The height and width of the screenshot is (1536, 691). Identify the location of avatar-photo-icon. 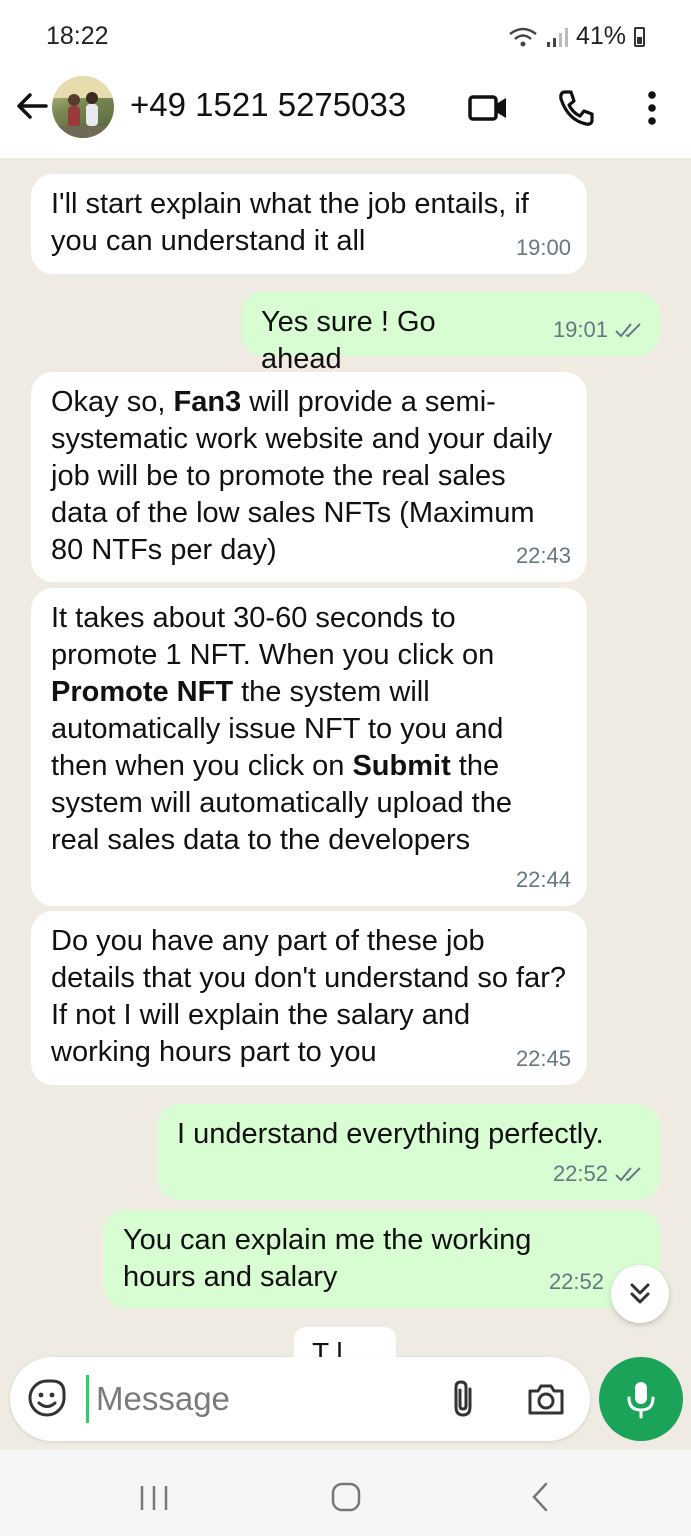
(83, 107).